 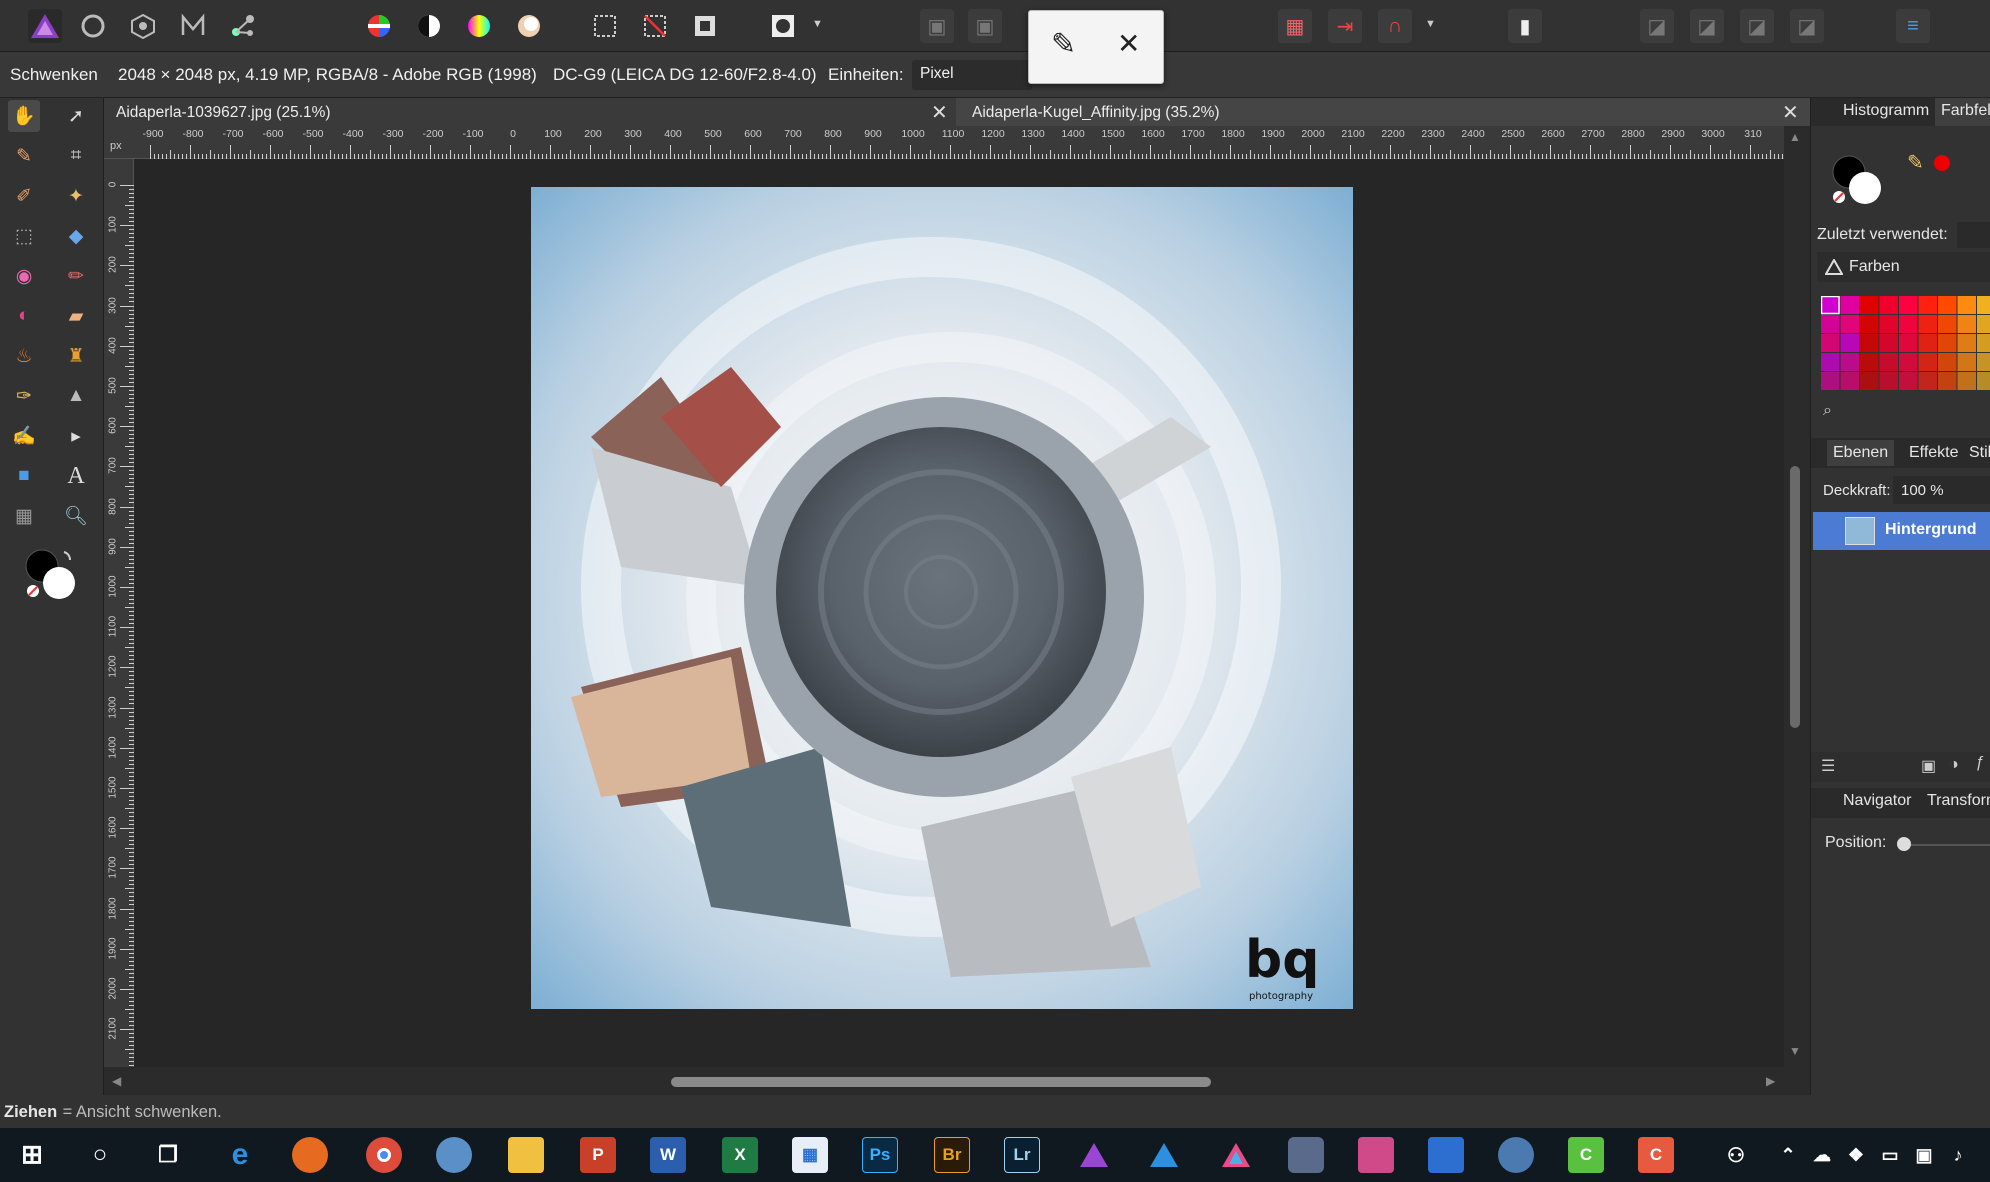 What do you see at coordinates (985, 26) in the screenshot?
I see `arrange-back-icon: ▣` at bounding box center [985, 26].